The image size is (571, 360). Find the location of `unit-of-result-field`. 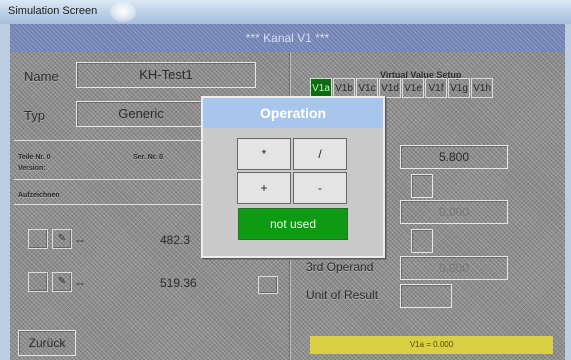

unit-of-result-field is located at coordinates (426, 296).